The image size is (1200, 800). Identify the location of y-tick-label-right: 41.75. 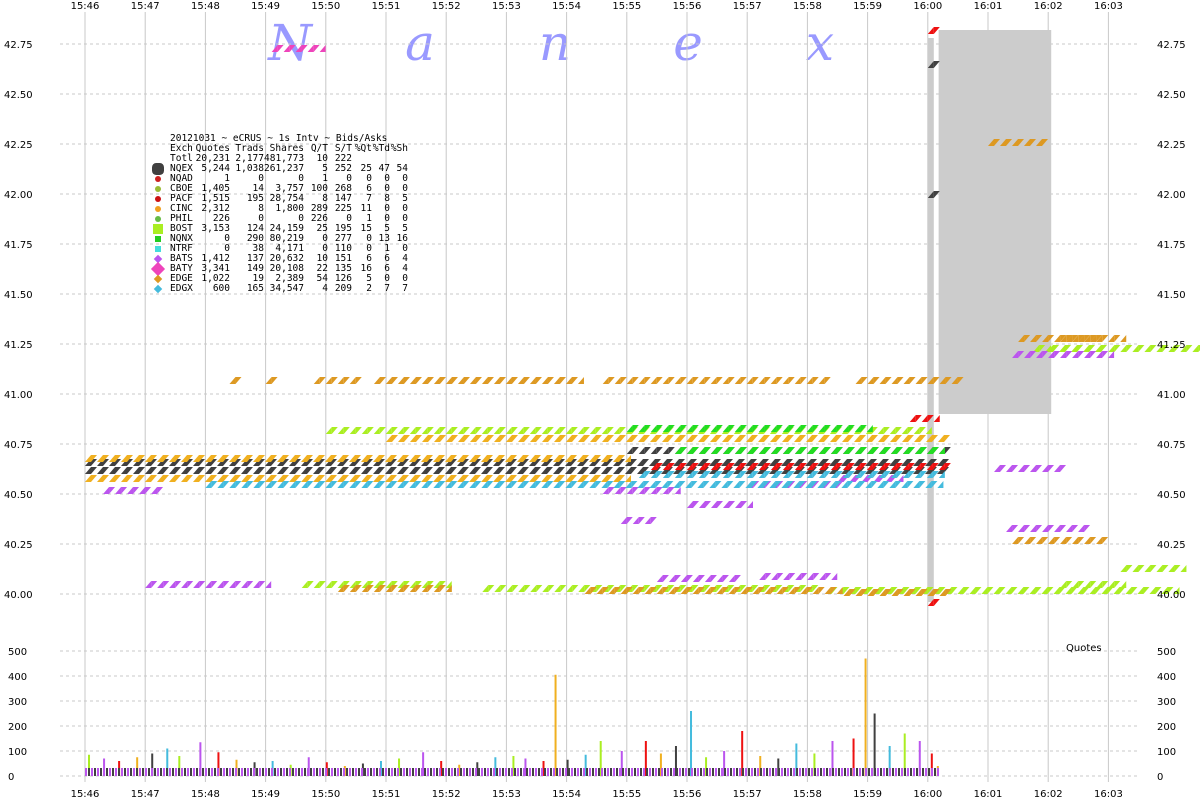
(1171, 245).